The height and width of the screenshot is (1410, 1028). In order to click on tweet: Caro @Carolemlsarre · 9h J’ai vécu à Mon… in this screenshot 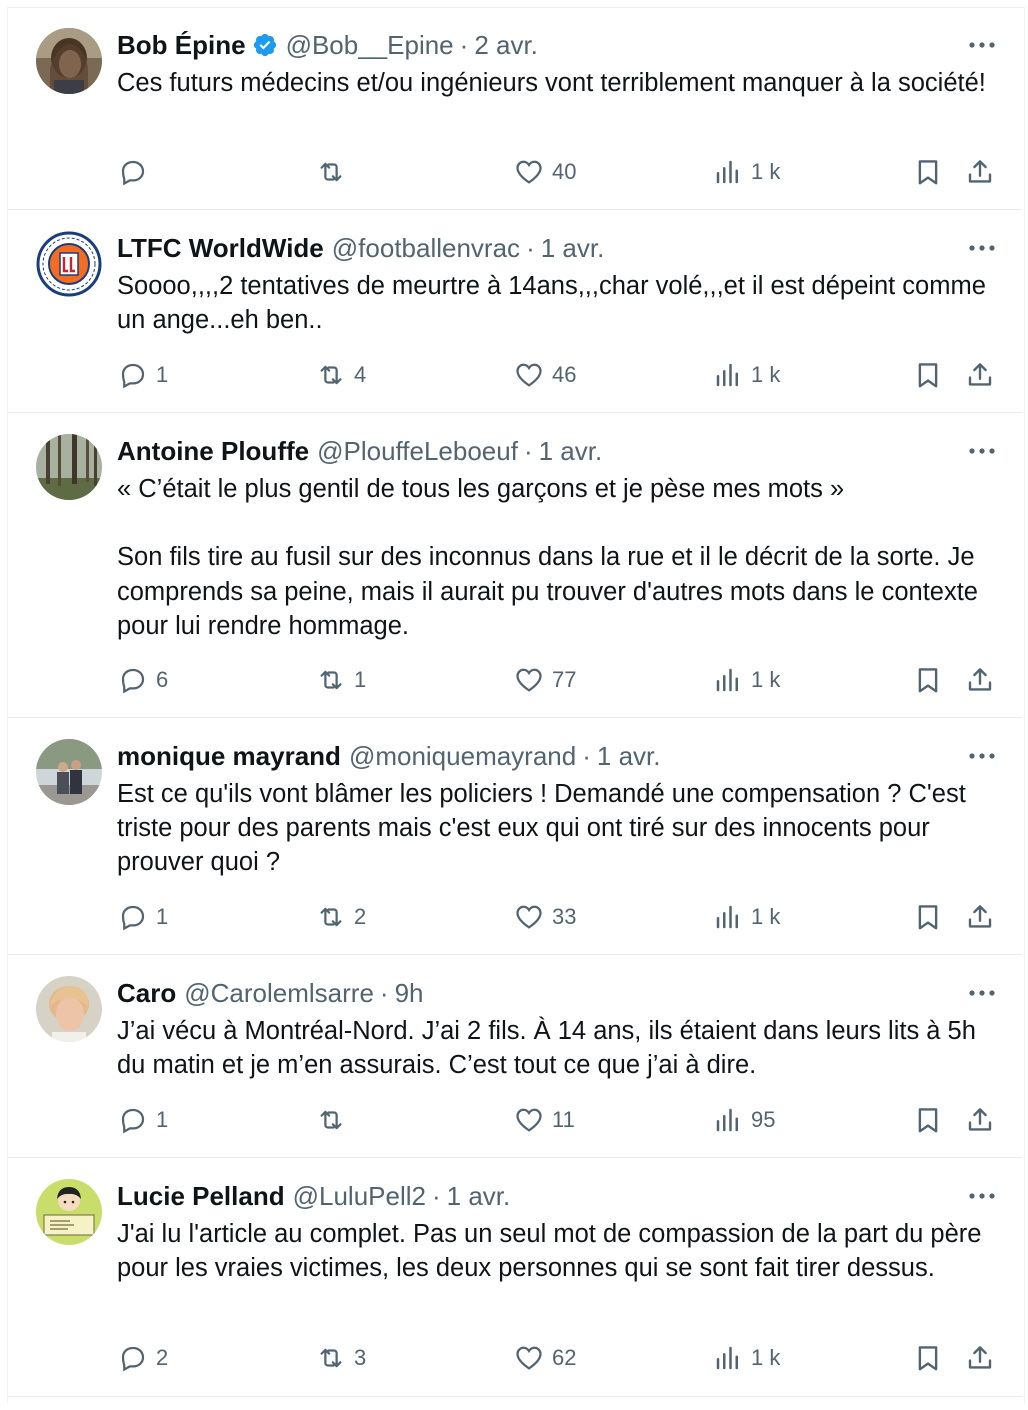, I will do `click(515, 1057)`.